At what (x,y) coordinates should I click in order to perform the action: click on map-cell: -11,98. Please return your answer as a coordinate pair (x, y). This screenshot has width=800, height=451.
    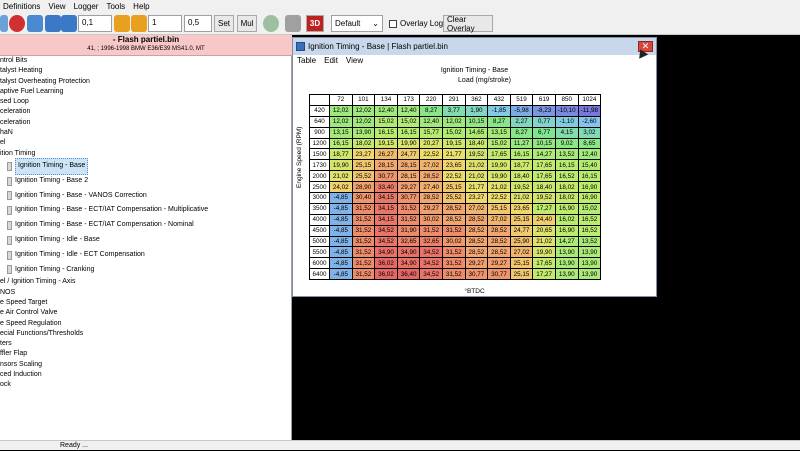
    Looking at the image, I should click on (589, 110).